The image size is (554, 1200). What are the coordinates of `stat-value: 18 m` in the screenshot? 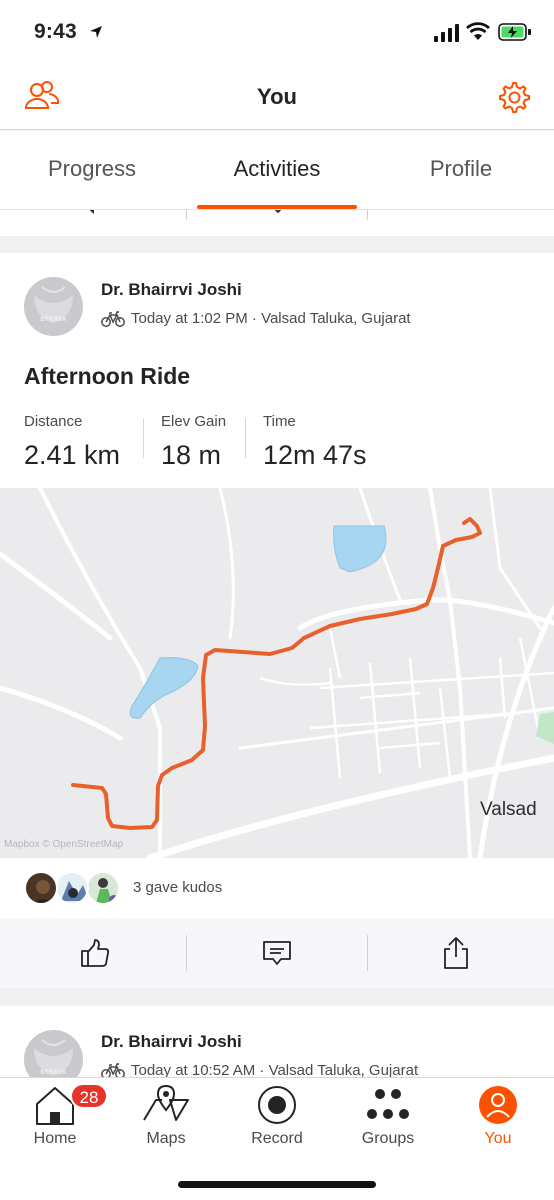 It's located at (191, 455).